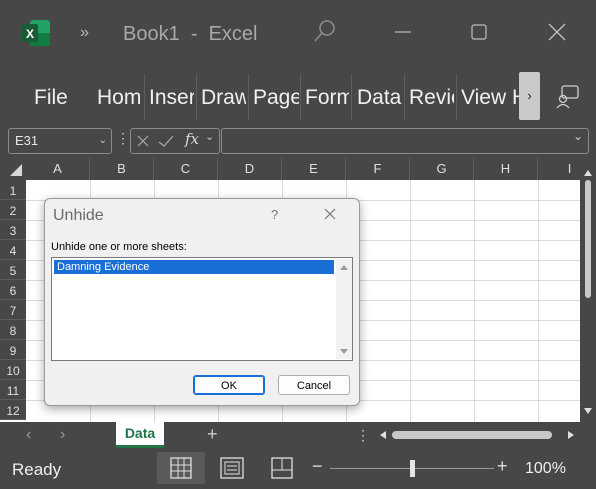 The height and width of the screenshot is (489, 596). Describe the element at coordinates (412, 468) in the screenshot. I see `zoom-slider-thumb` at that location.